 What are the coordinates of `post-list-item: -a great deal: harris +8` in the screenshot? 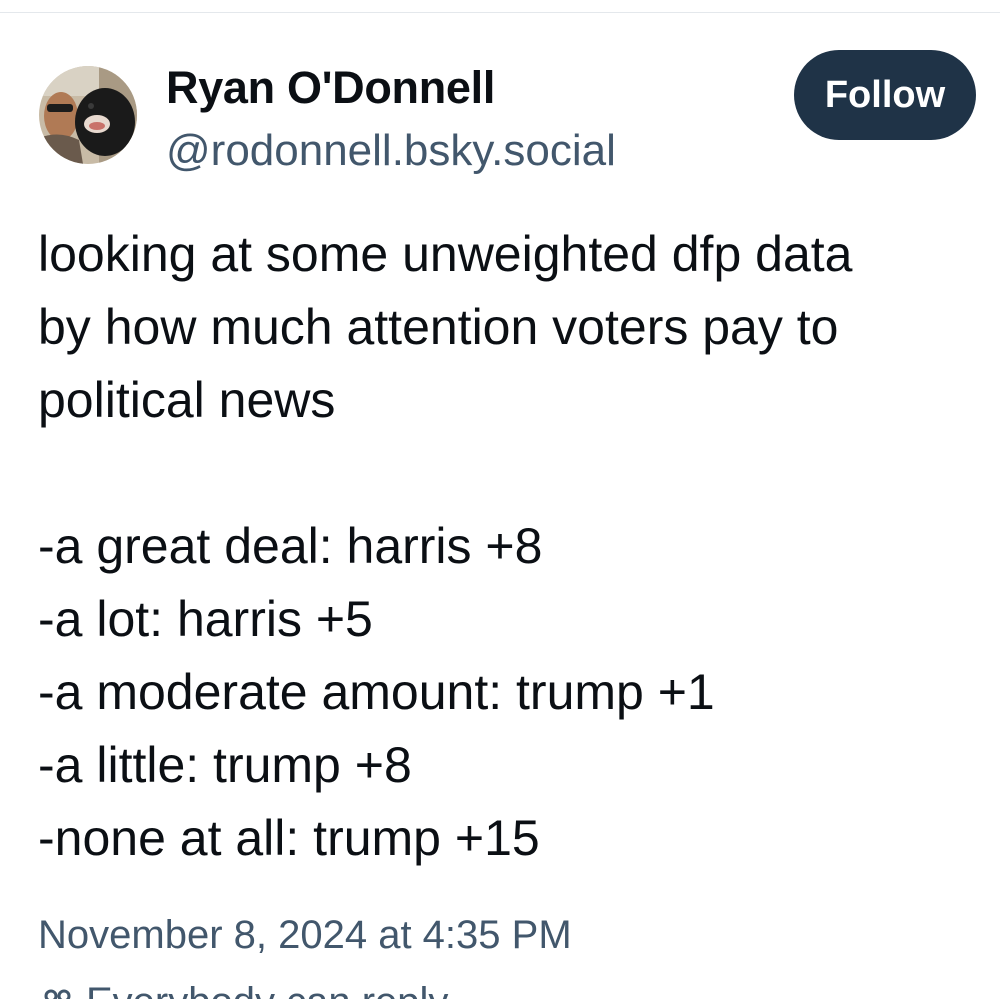 It's located at (290, 546).